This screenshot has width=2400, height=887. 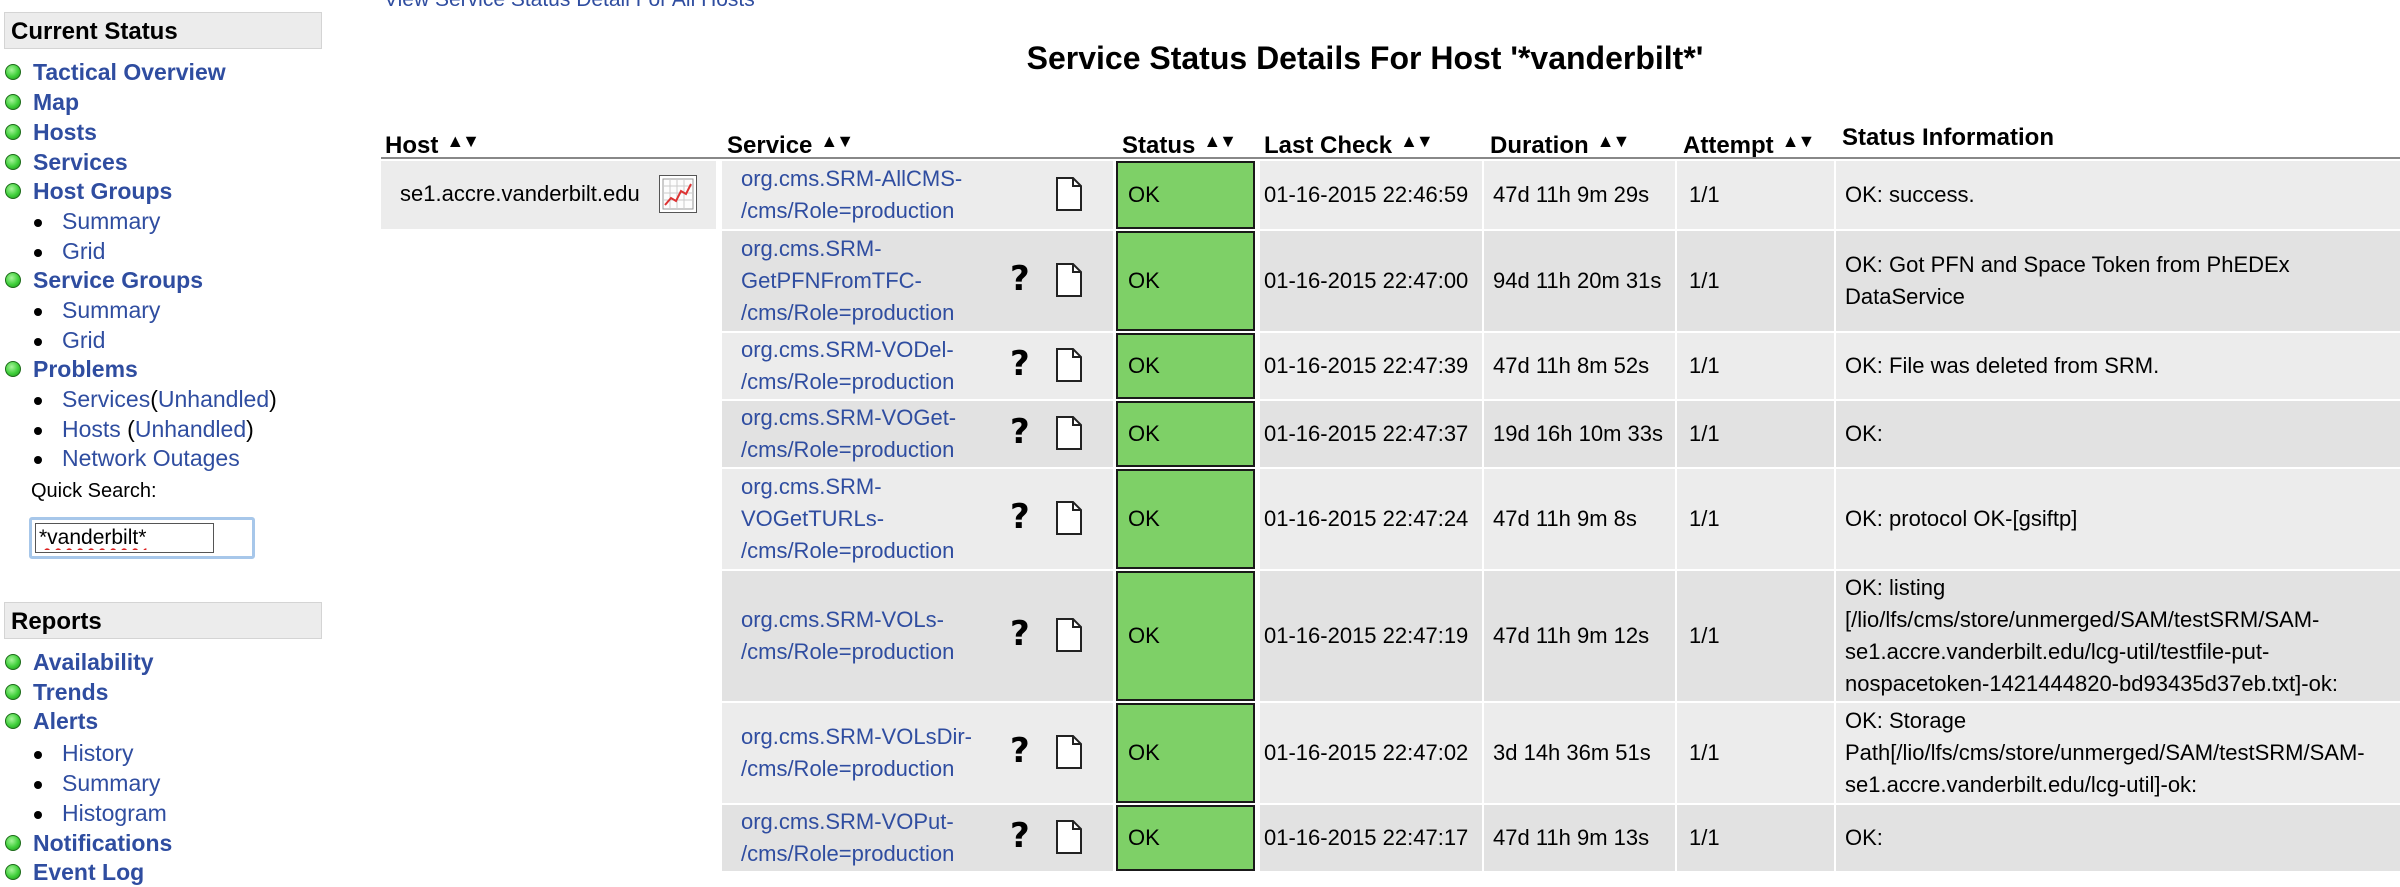 What do you see at coordinates (1366, 837) in the screenshot?
I see `last-check-value: 01-16-2015 22:47:17` at bounding box center [1366, 837].